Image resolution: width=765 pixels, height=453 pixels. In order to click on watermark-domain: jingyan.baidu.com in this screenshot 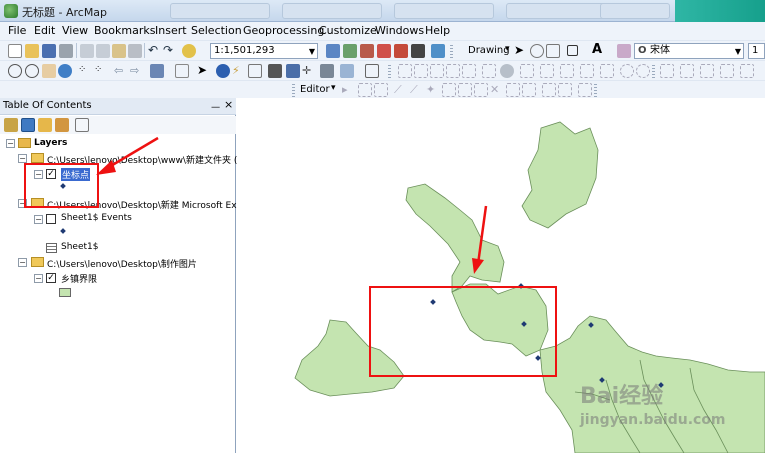, I will do `click(653, 420)`.